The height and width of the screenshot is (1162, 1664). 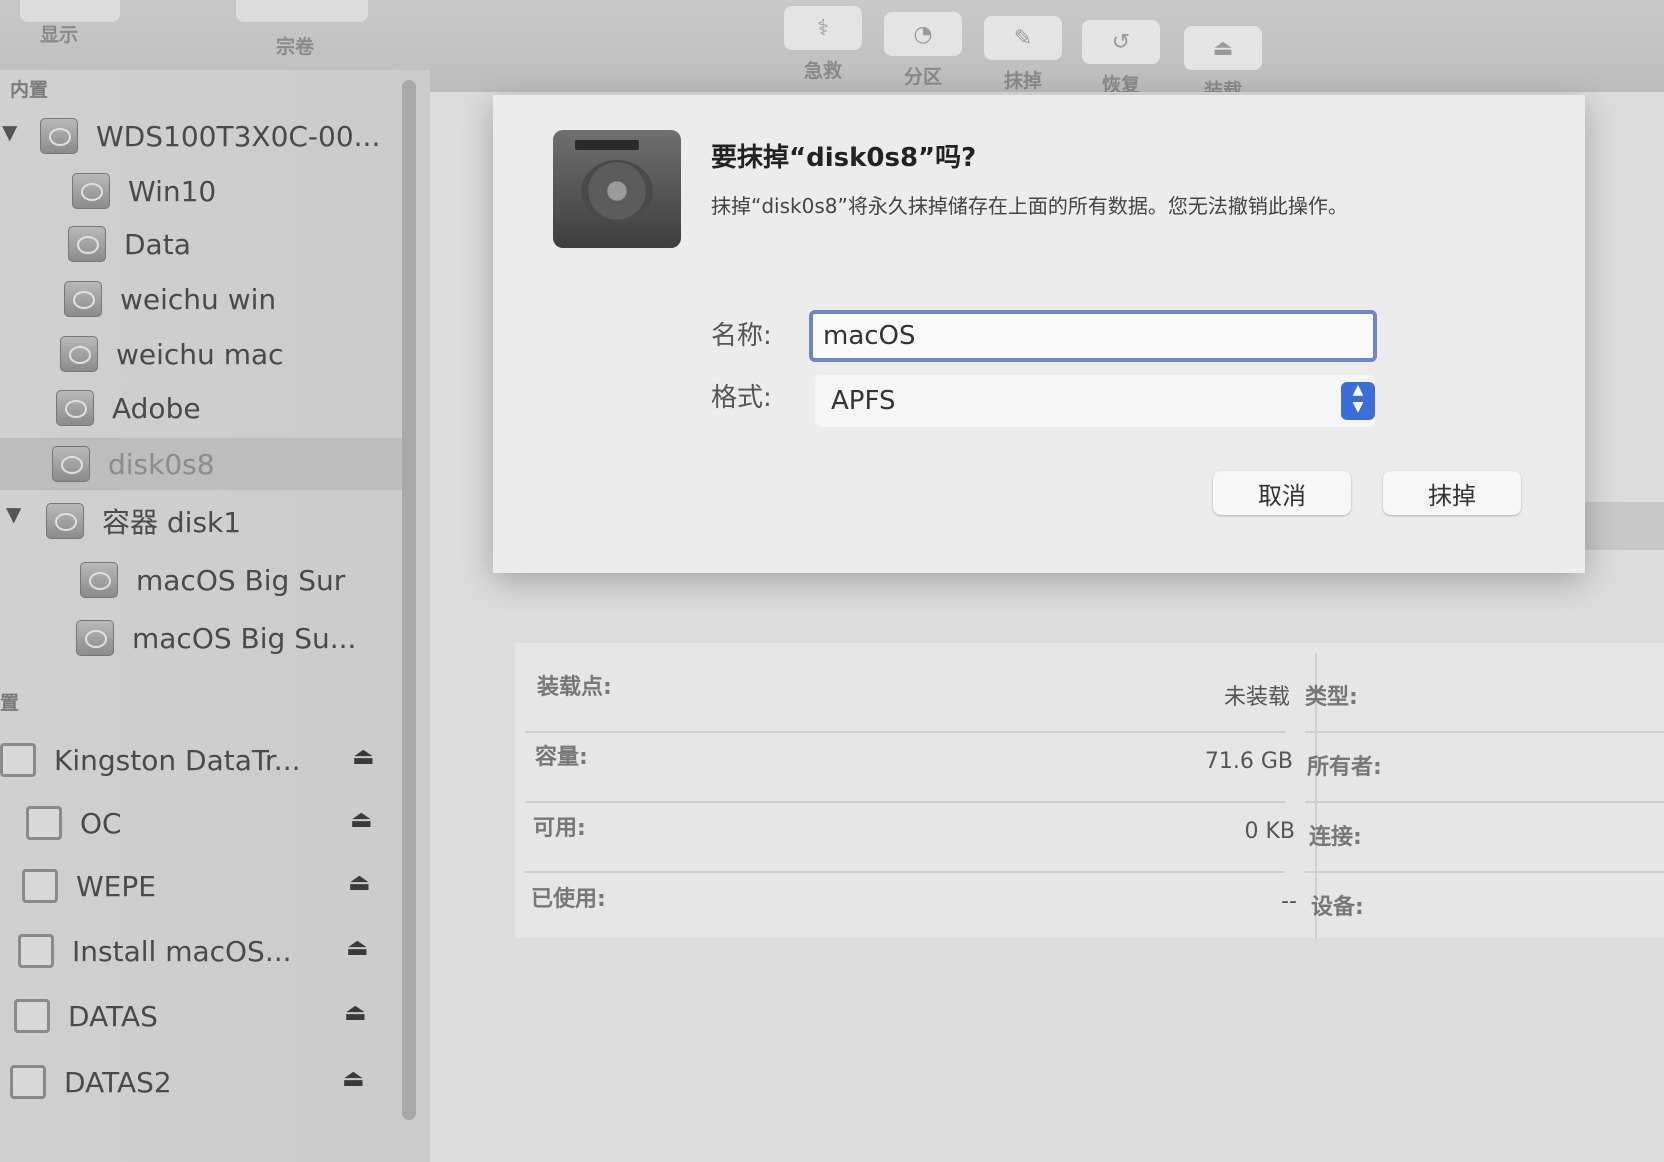 I want to click on sidebar-item-datas2: DATAS2, so click(x=200, y=1082).